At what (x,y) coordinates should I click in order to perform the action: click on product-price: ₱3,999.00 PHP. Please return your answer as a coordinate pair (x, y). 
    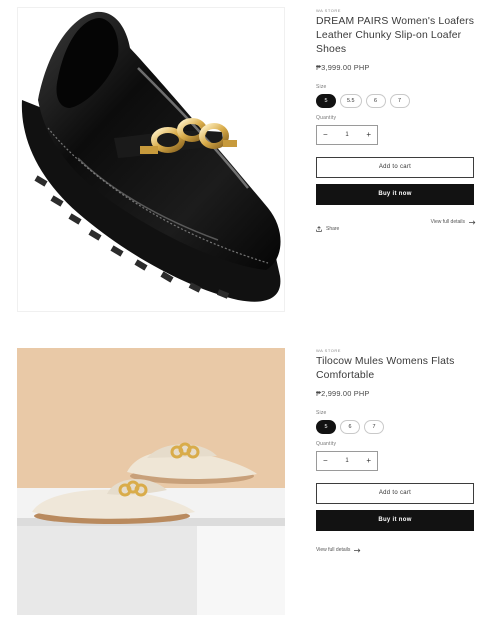
    Looking at the image, I should click on (343, 67).